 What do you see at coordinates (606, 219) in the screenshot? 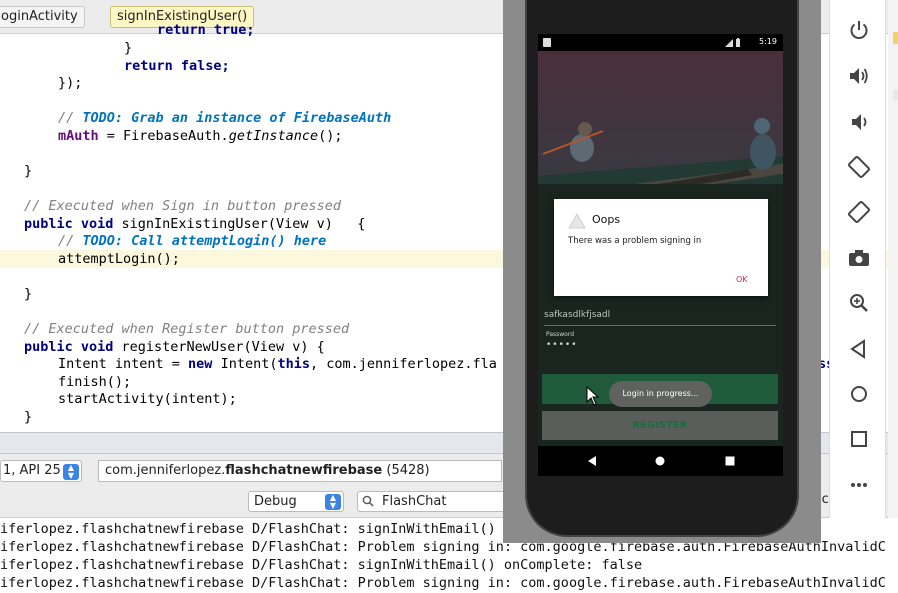
I see `dialog-title: Oops` at bounding box center [606, 219].